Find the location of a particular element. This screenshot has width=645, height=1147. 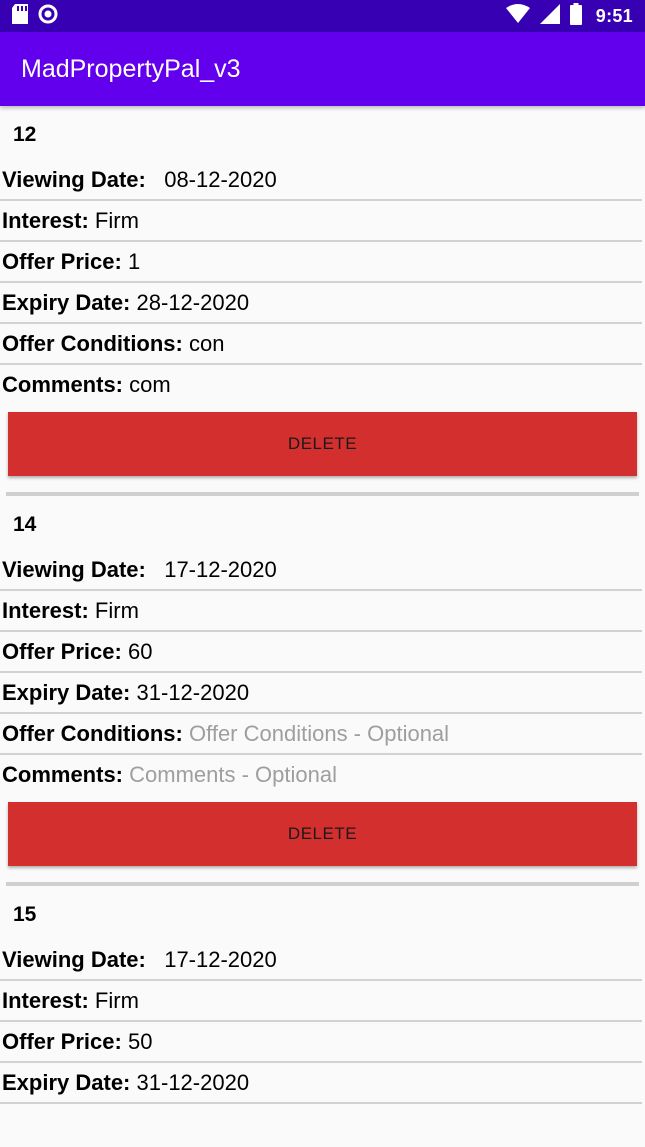

battery-icon is located at coordinates (575, 16).